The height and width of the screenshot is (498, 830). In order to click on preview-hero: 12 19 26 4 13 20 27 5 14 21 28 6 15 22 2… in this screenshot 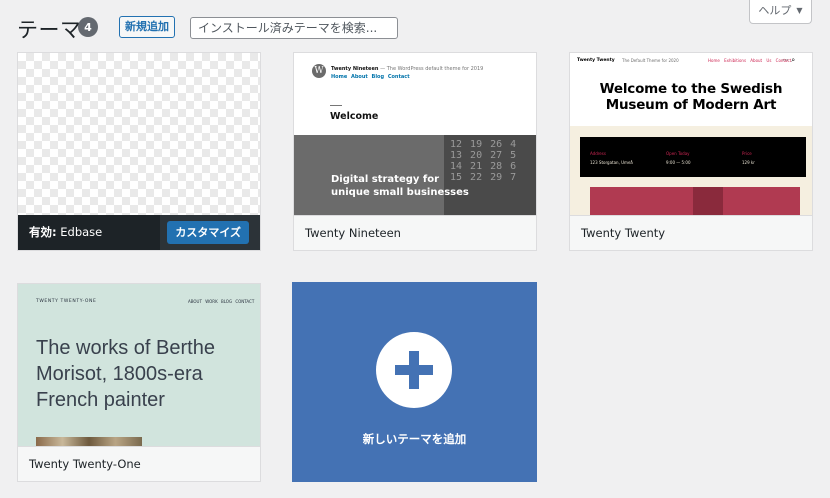, I will do `click(415, 175)`.